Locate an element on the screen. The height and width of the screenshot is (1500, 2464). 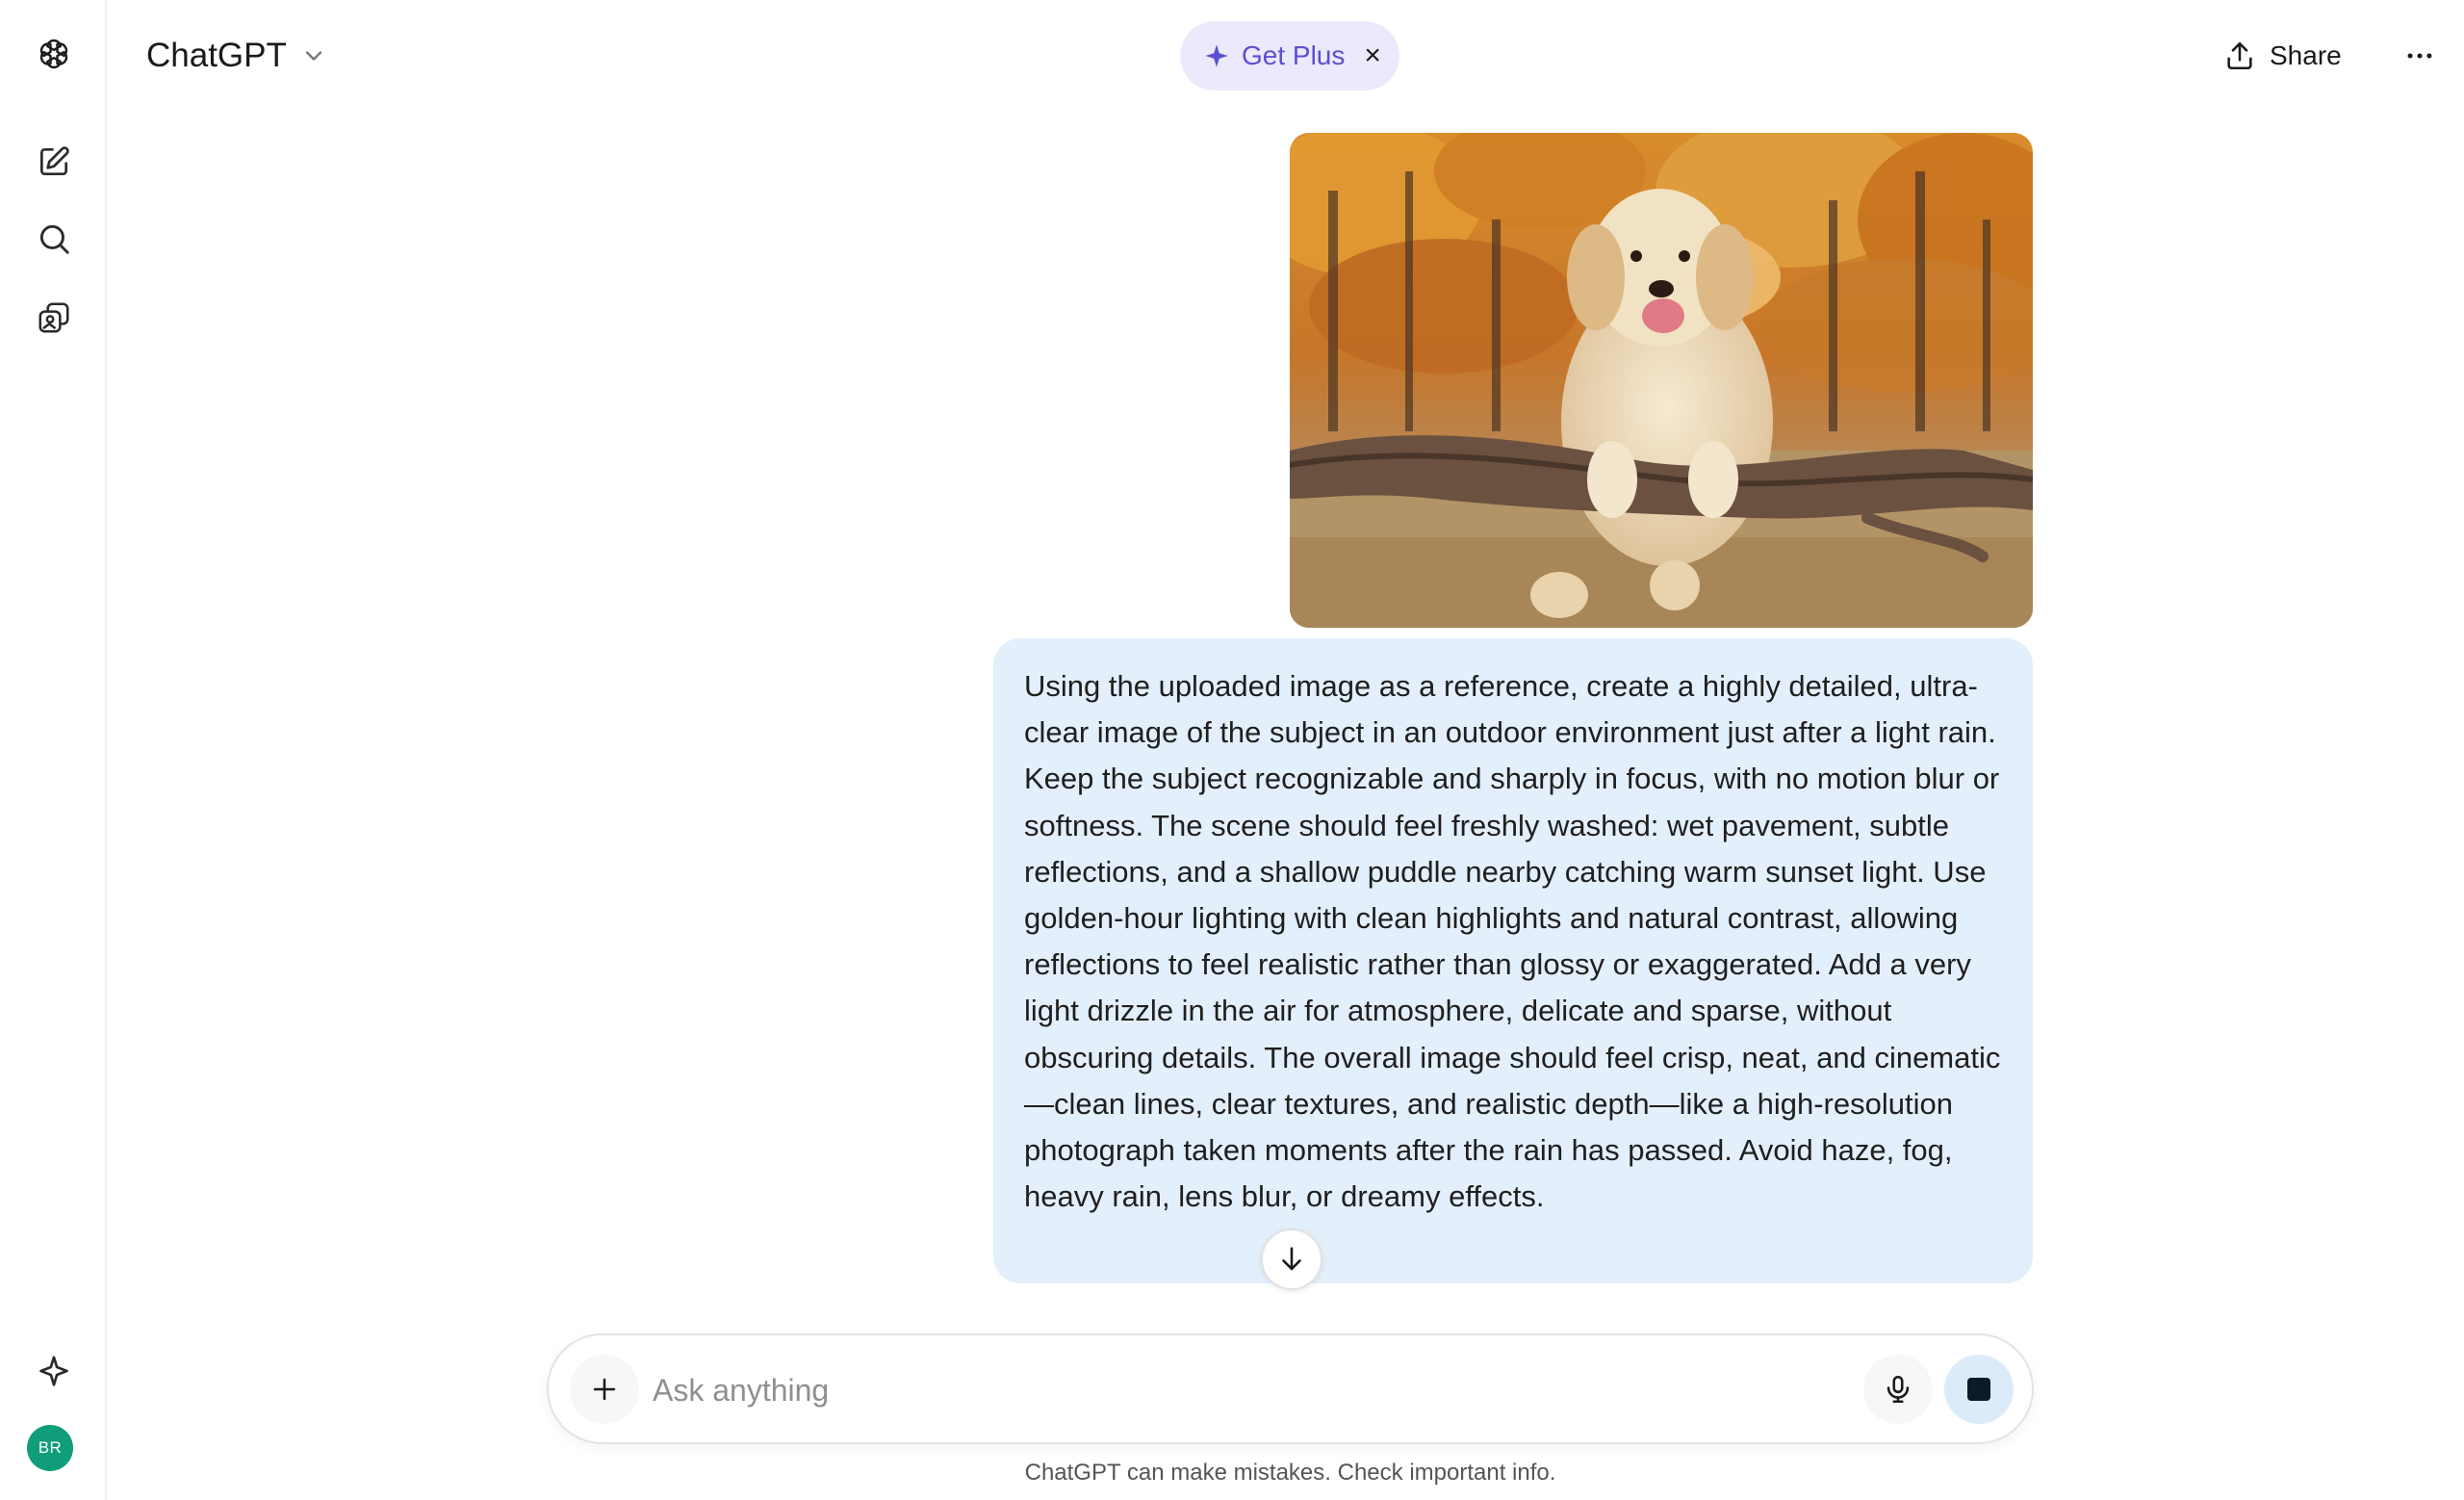
close-icon: × is located at coordinates (1372, 55).